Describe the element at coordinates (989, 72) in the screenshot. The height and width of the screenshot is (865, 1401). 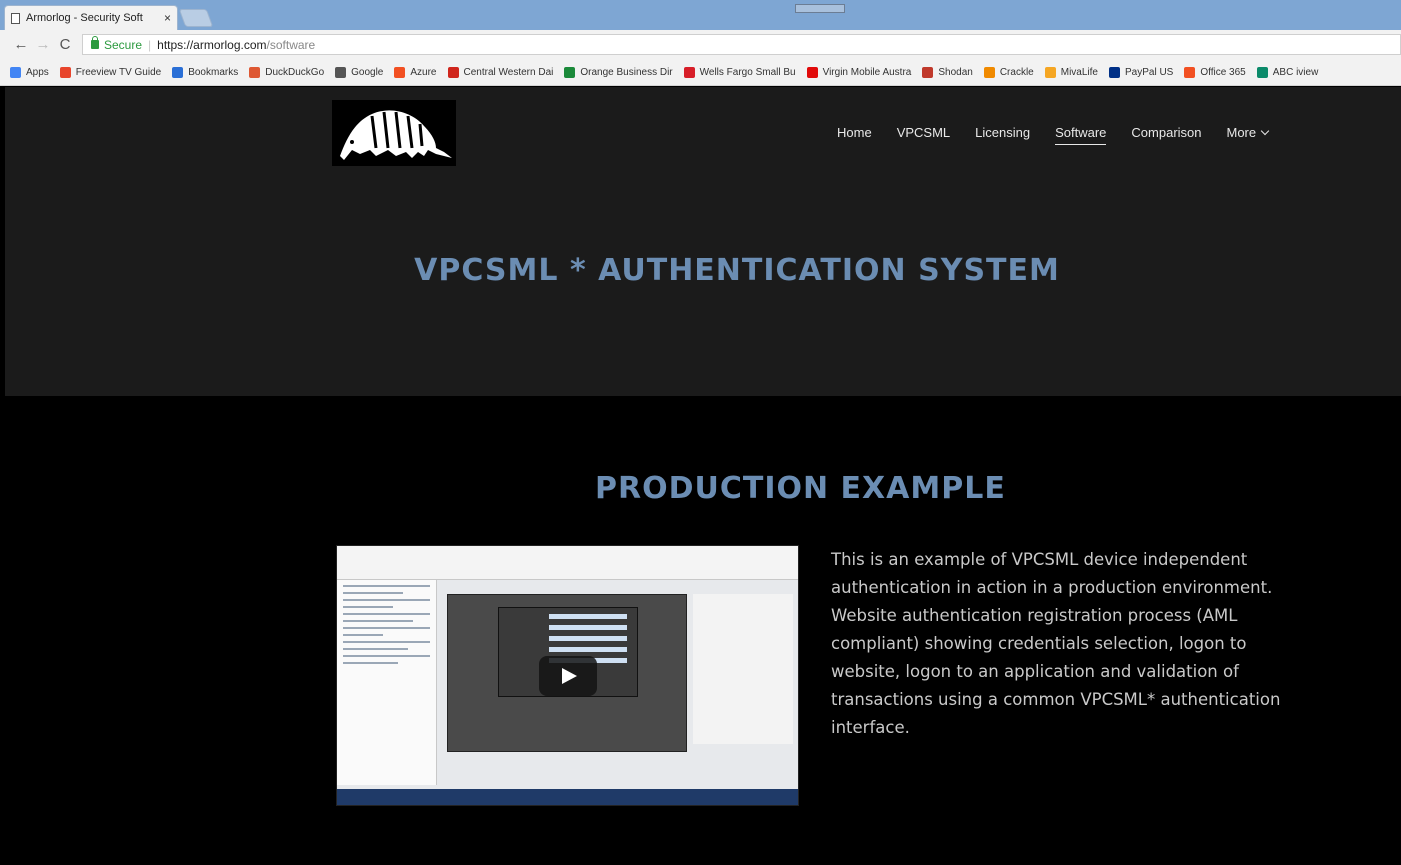
I see `crackle-icon` at that location.